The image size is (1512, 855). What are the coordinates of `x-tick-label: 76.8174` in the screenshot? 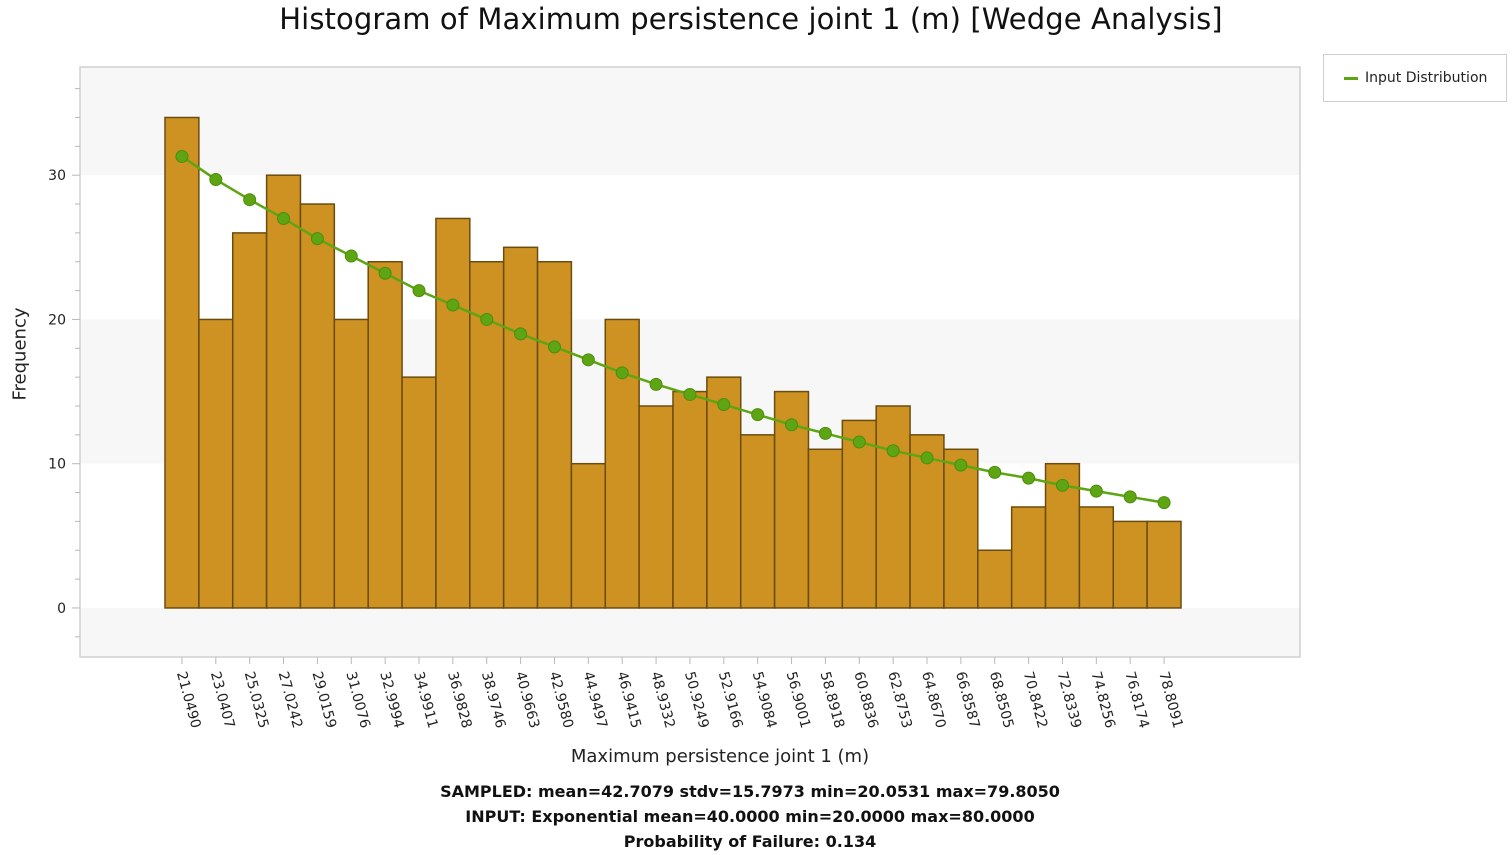 It's located at (1136, 700).